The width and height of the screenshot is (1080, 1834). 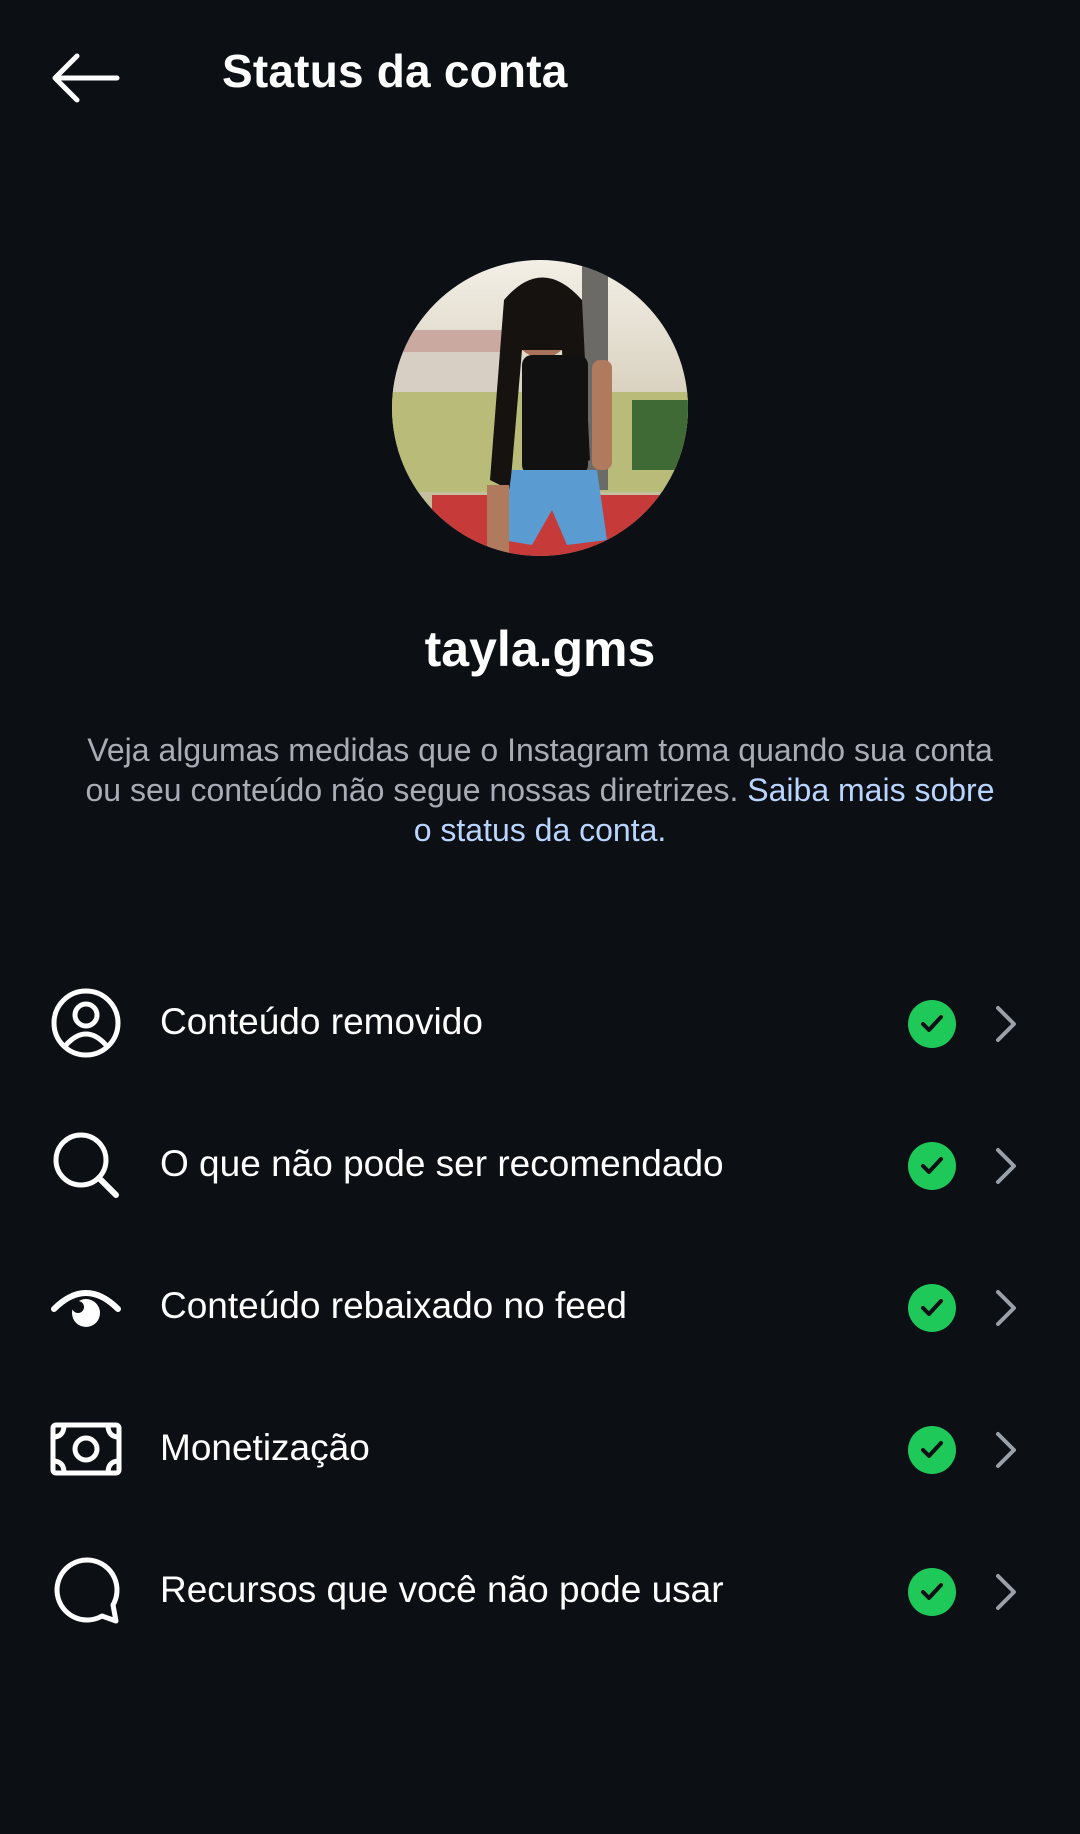 I want to click on username: tayla.gms, so click(x=540, y=649).